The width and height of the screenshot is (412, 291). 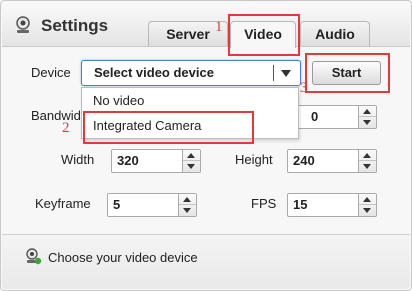 I want to click on device-select-value: Select video device, so click(x=154, y=72).